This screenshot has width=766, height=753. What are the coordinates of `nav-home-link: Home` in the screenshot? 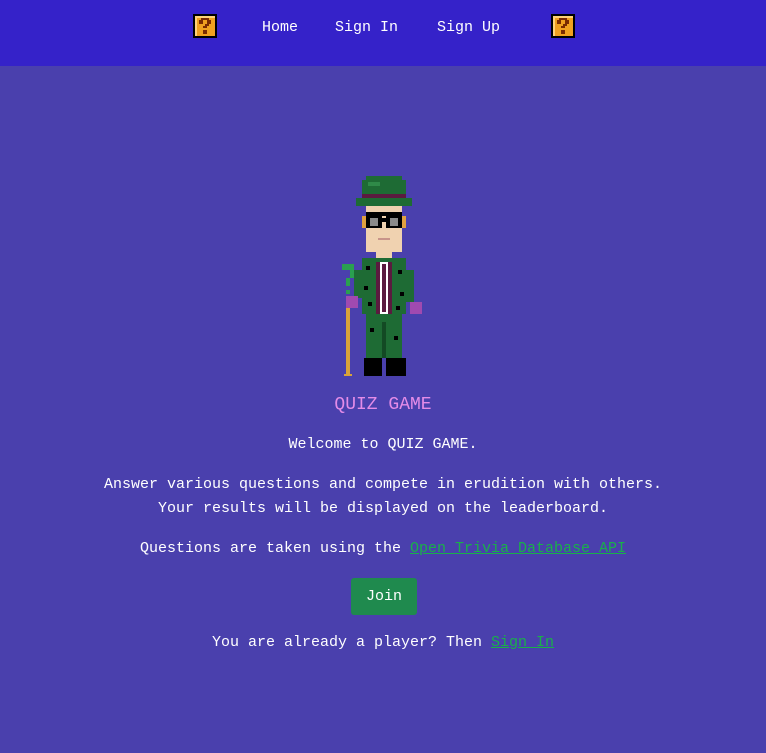 It's located at (280, 27).